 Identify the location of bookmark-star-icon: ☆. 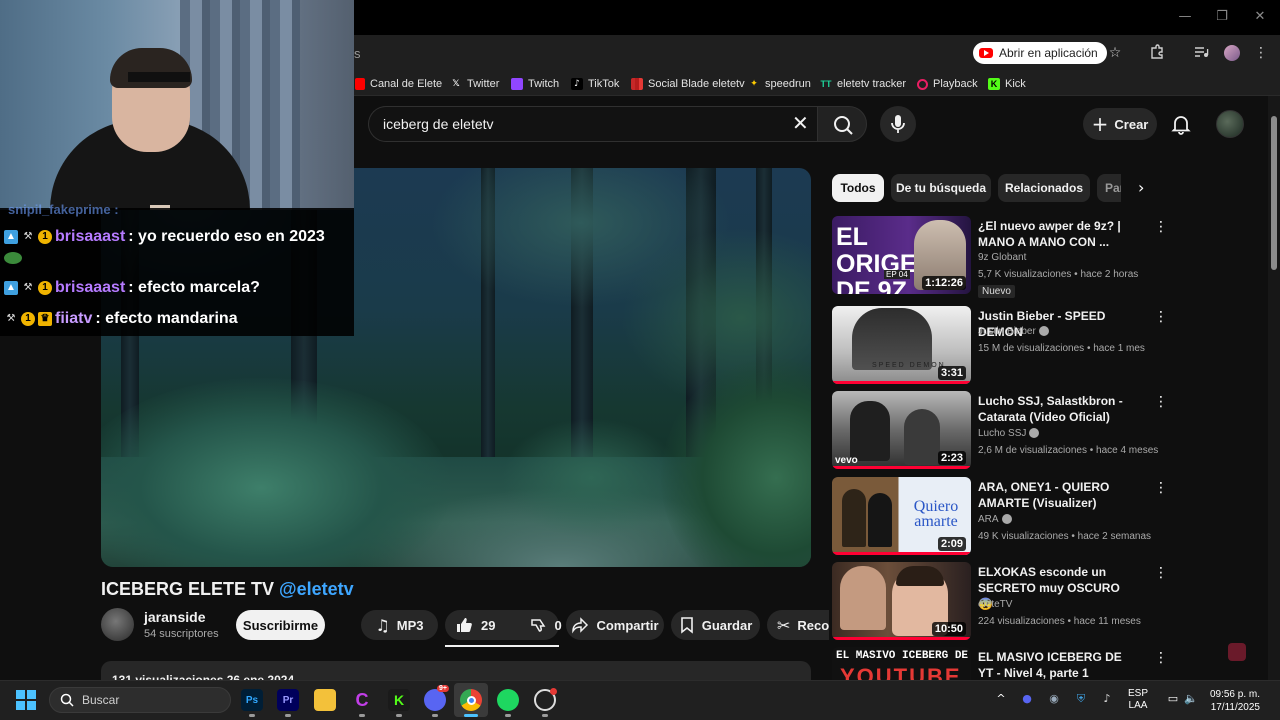
(1115, 53).